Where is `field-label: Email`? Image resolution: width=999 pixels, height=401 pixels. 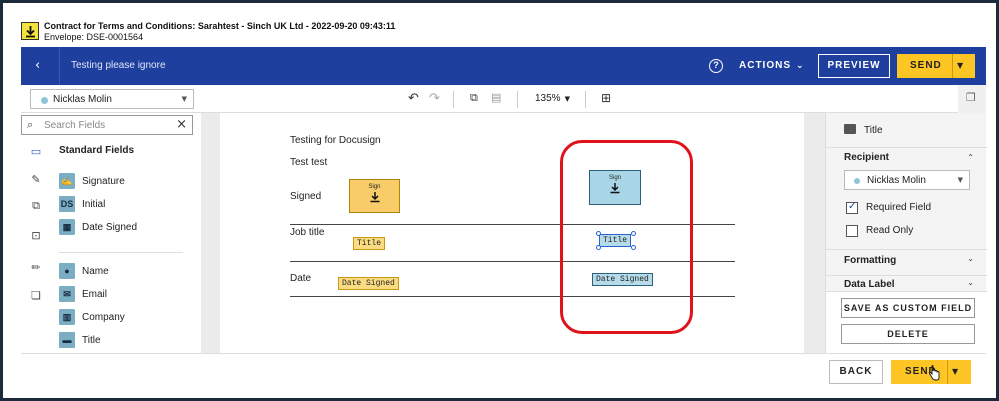
field-label: Email is located at coordinates (95, 294).